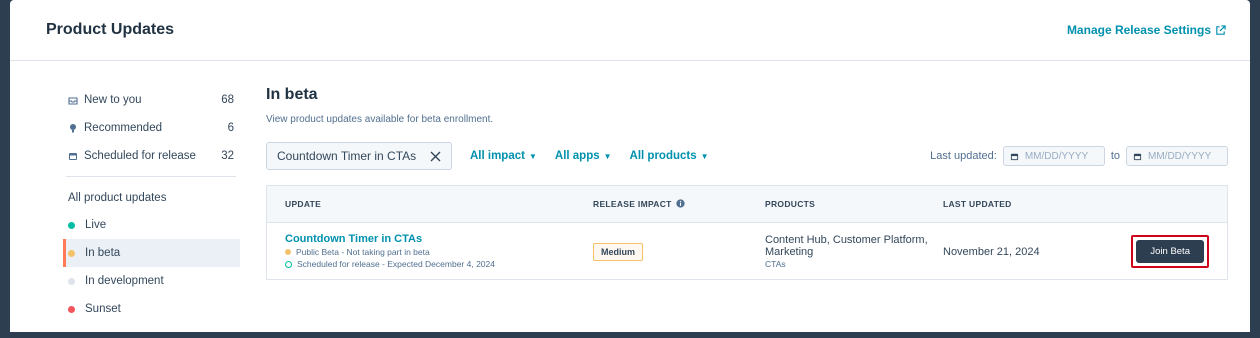  I want to click on date-from-input: MM/DD/YYYY, so click(1053, 156).